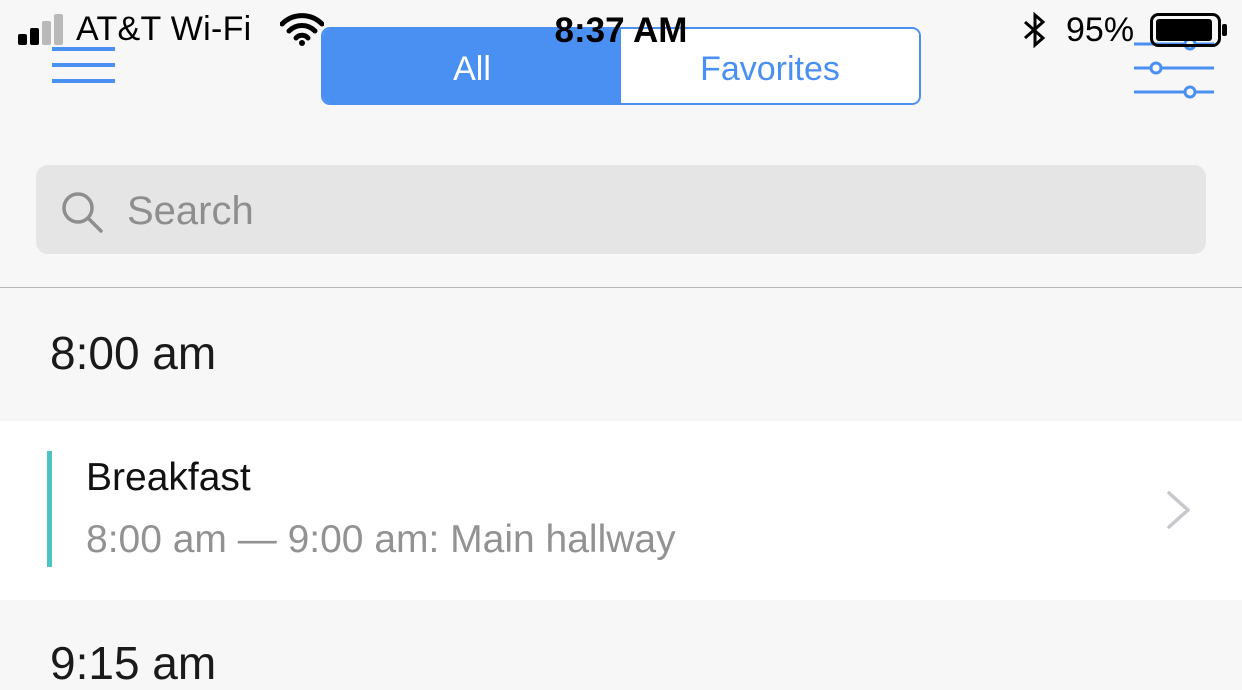 This screenshot has width=1242, height=690. Describe the element at coordinates (1178, 510) in the screenshot. I see `chevron-right-icon` at that location.